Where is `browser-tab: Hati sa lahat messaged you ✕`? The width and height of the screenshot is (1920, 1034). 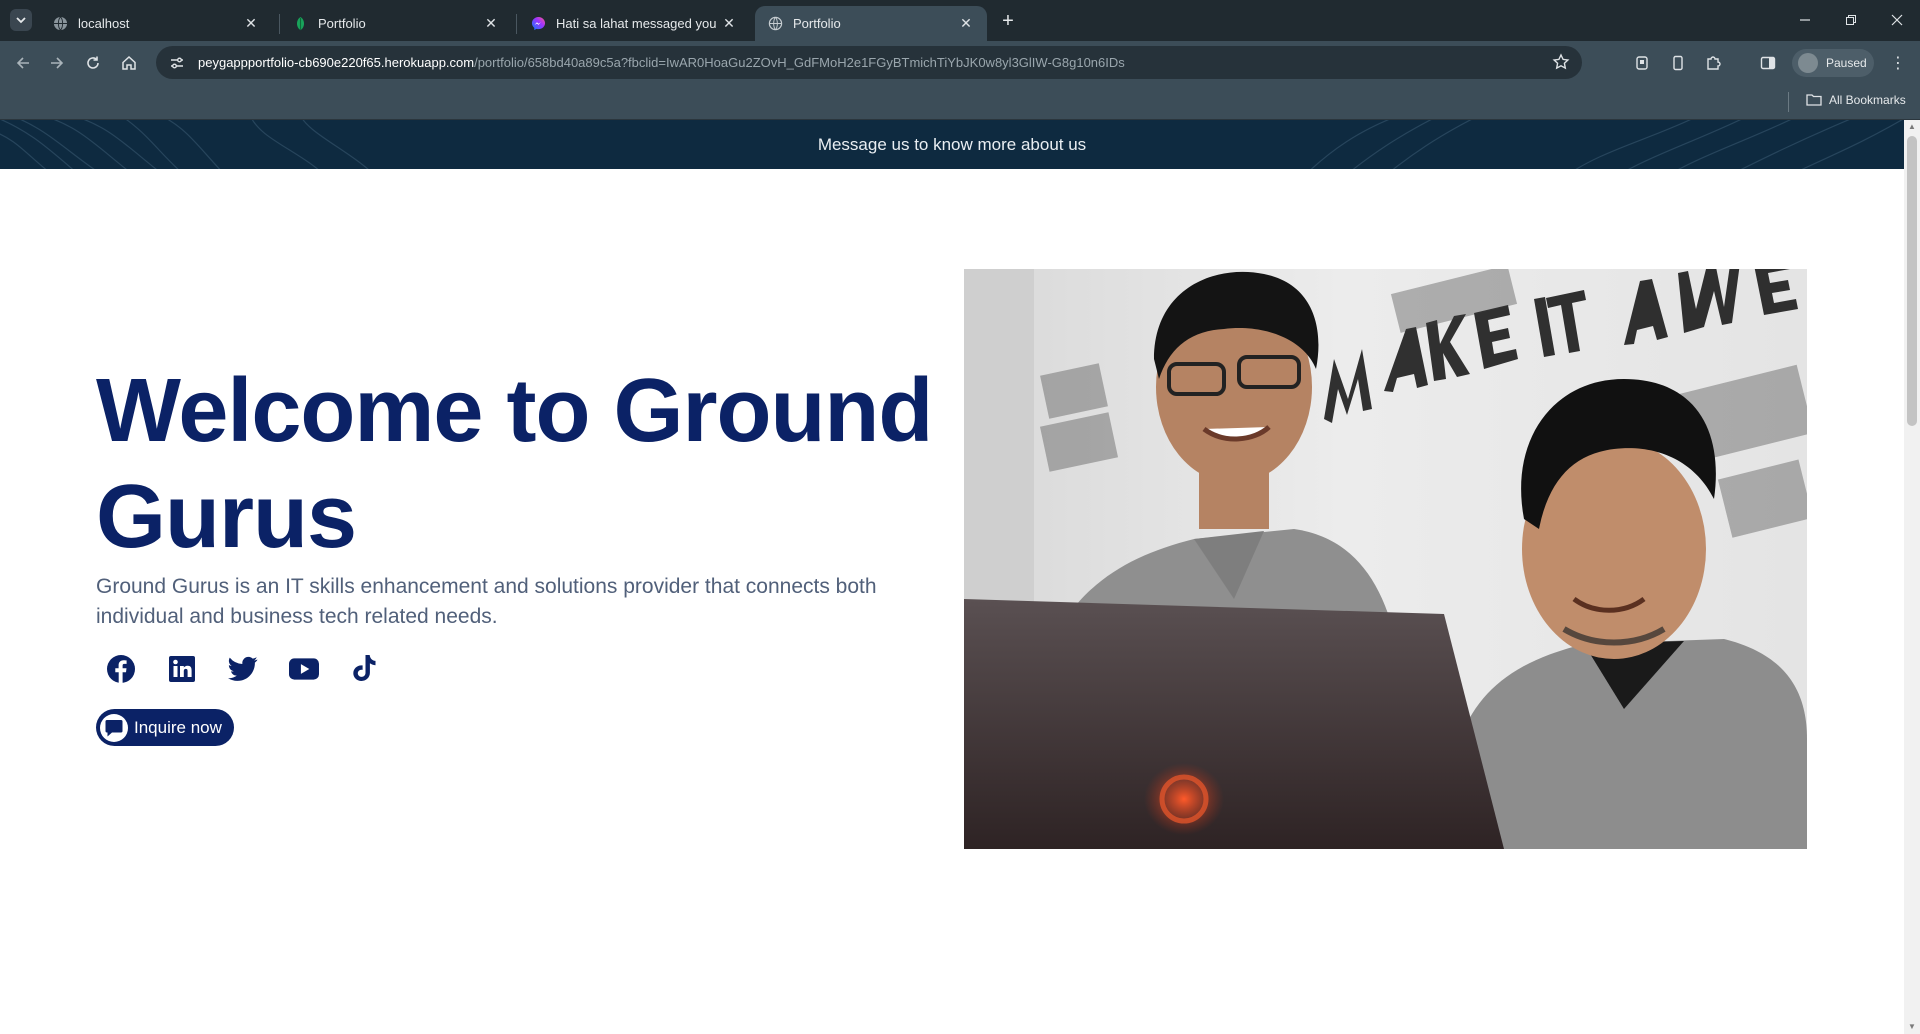 browser-tab: Hati sa lahat messaged you ✕ is located at coordinates (634, 23).